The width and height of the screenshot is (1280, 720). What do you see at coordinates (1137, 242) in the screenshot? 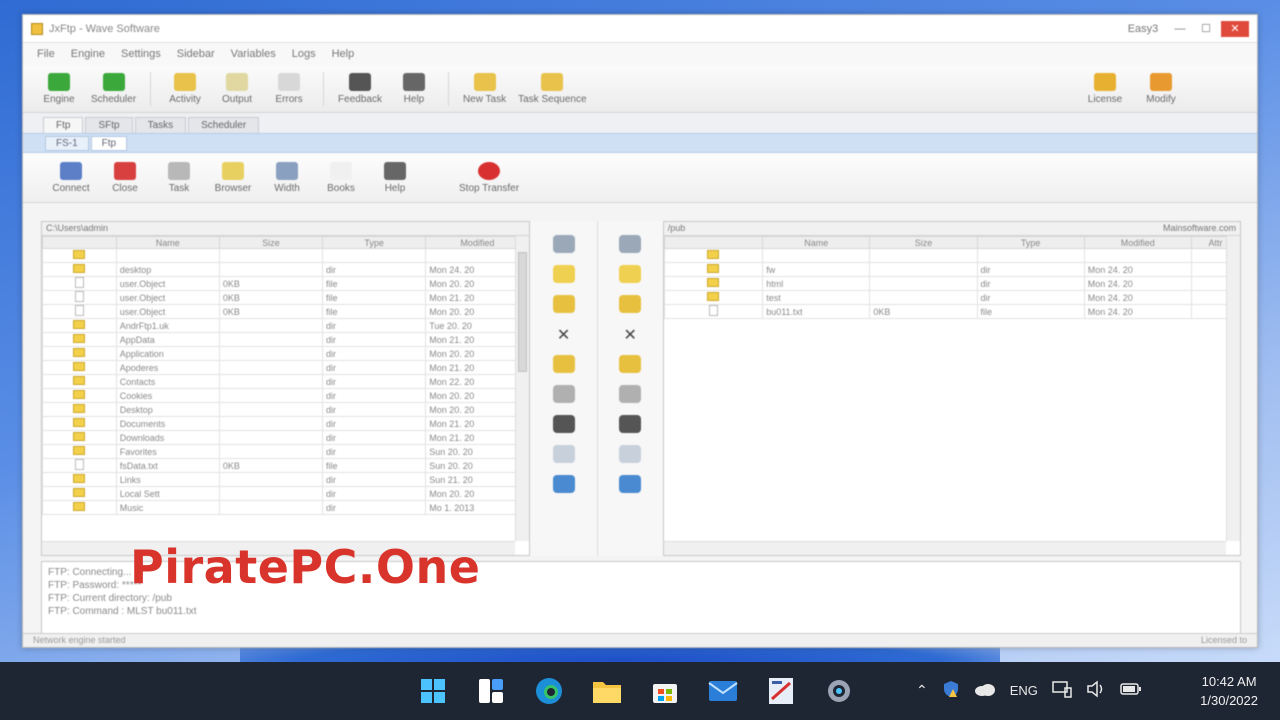
I see `column-header: Modified` at bounding box center [1137, 242].